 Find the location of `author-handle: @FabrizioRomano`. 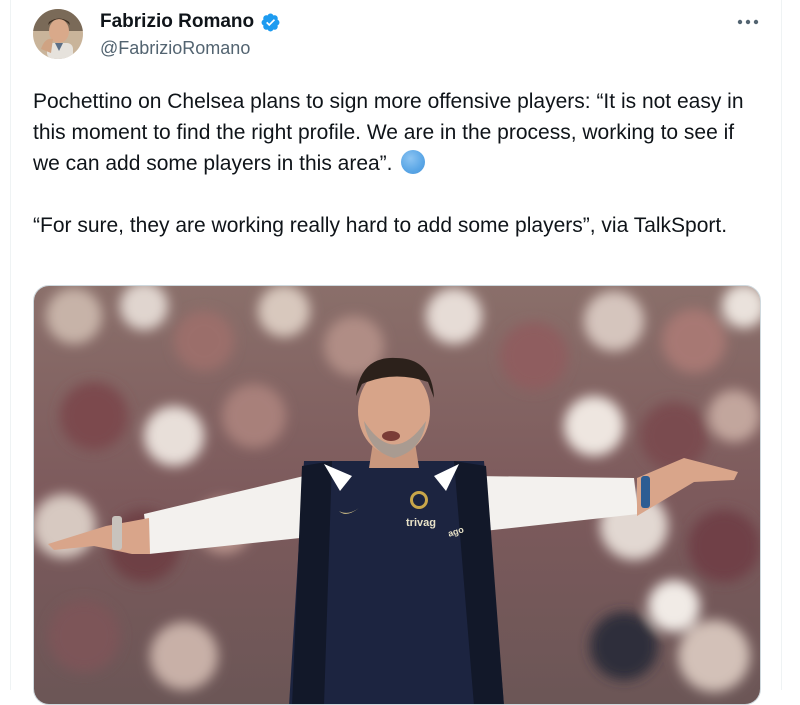

author-handle: @FabrizioRomano is located at coordinates (175, 48).